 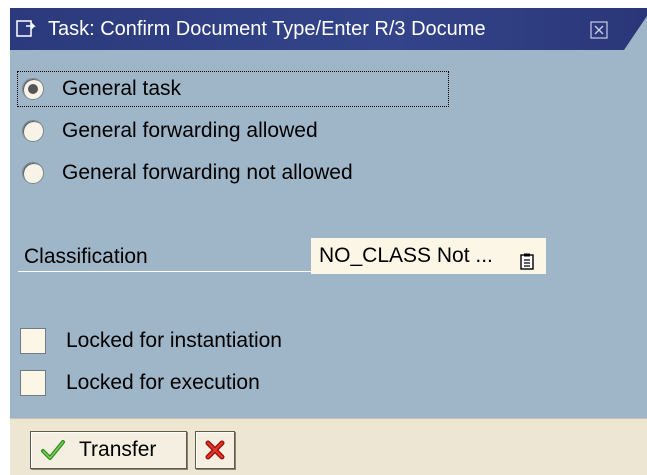 I want to click on radio-general-task: General task, so click(x=233, y=89).